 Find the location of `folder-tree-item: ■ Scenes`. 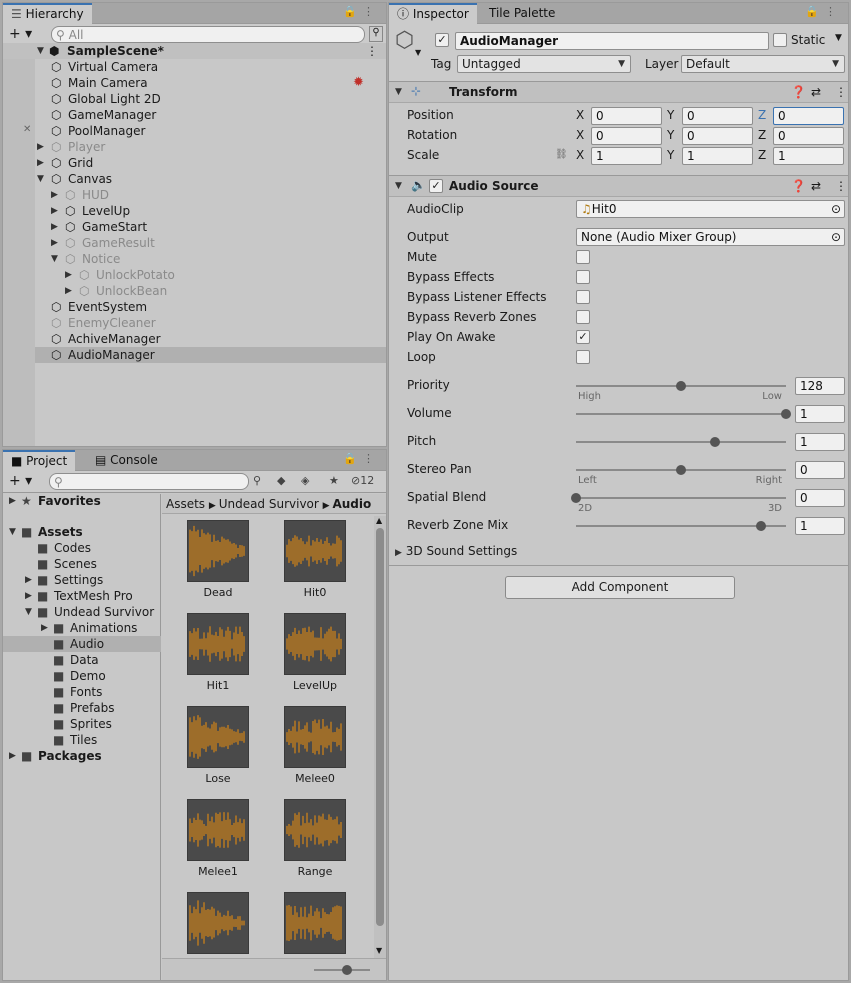

folder-tree-item: ■ Scenes is located at coordinates (82, 564).